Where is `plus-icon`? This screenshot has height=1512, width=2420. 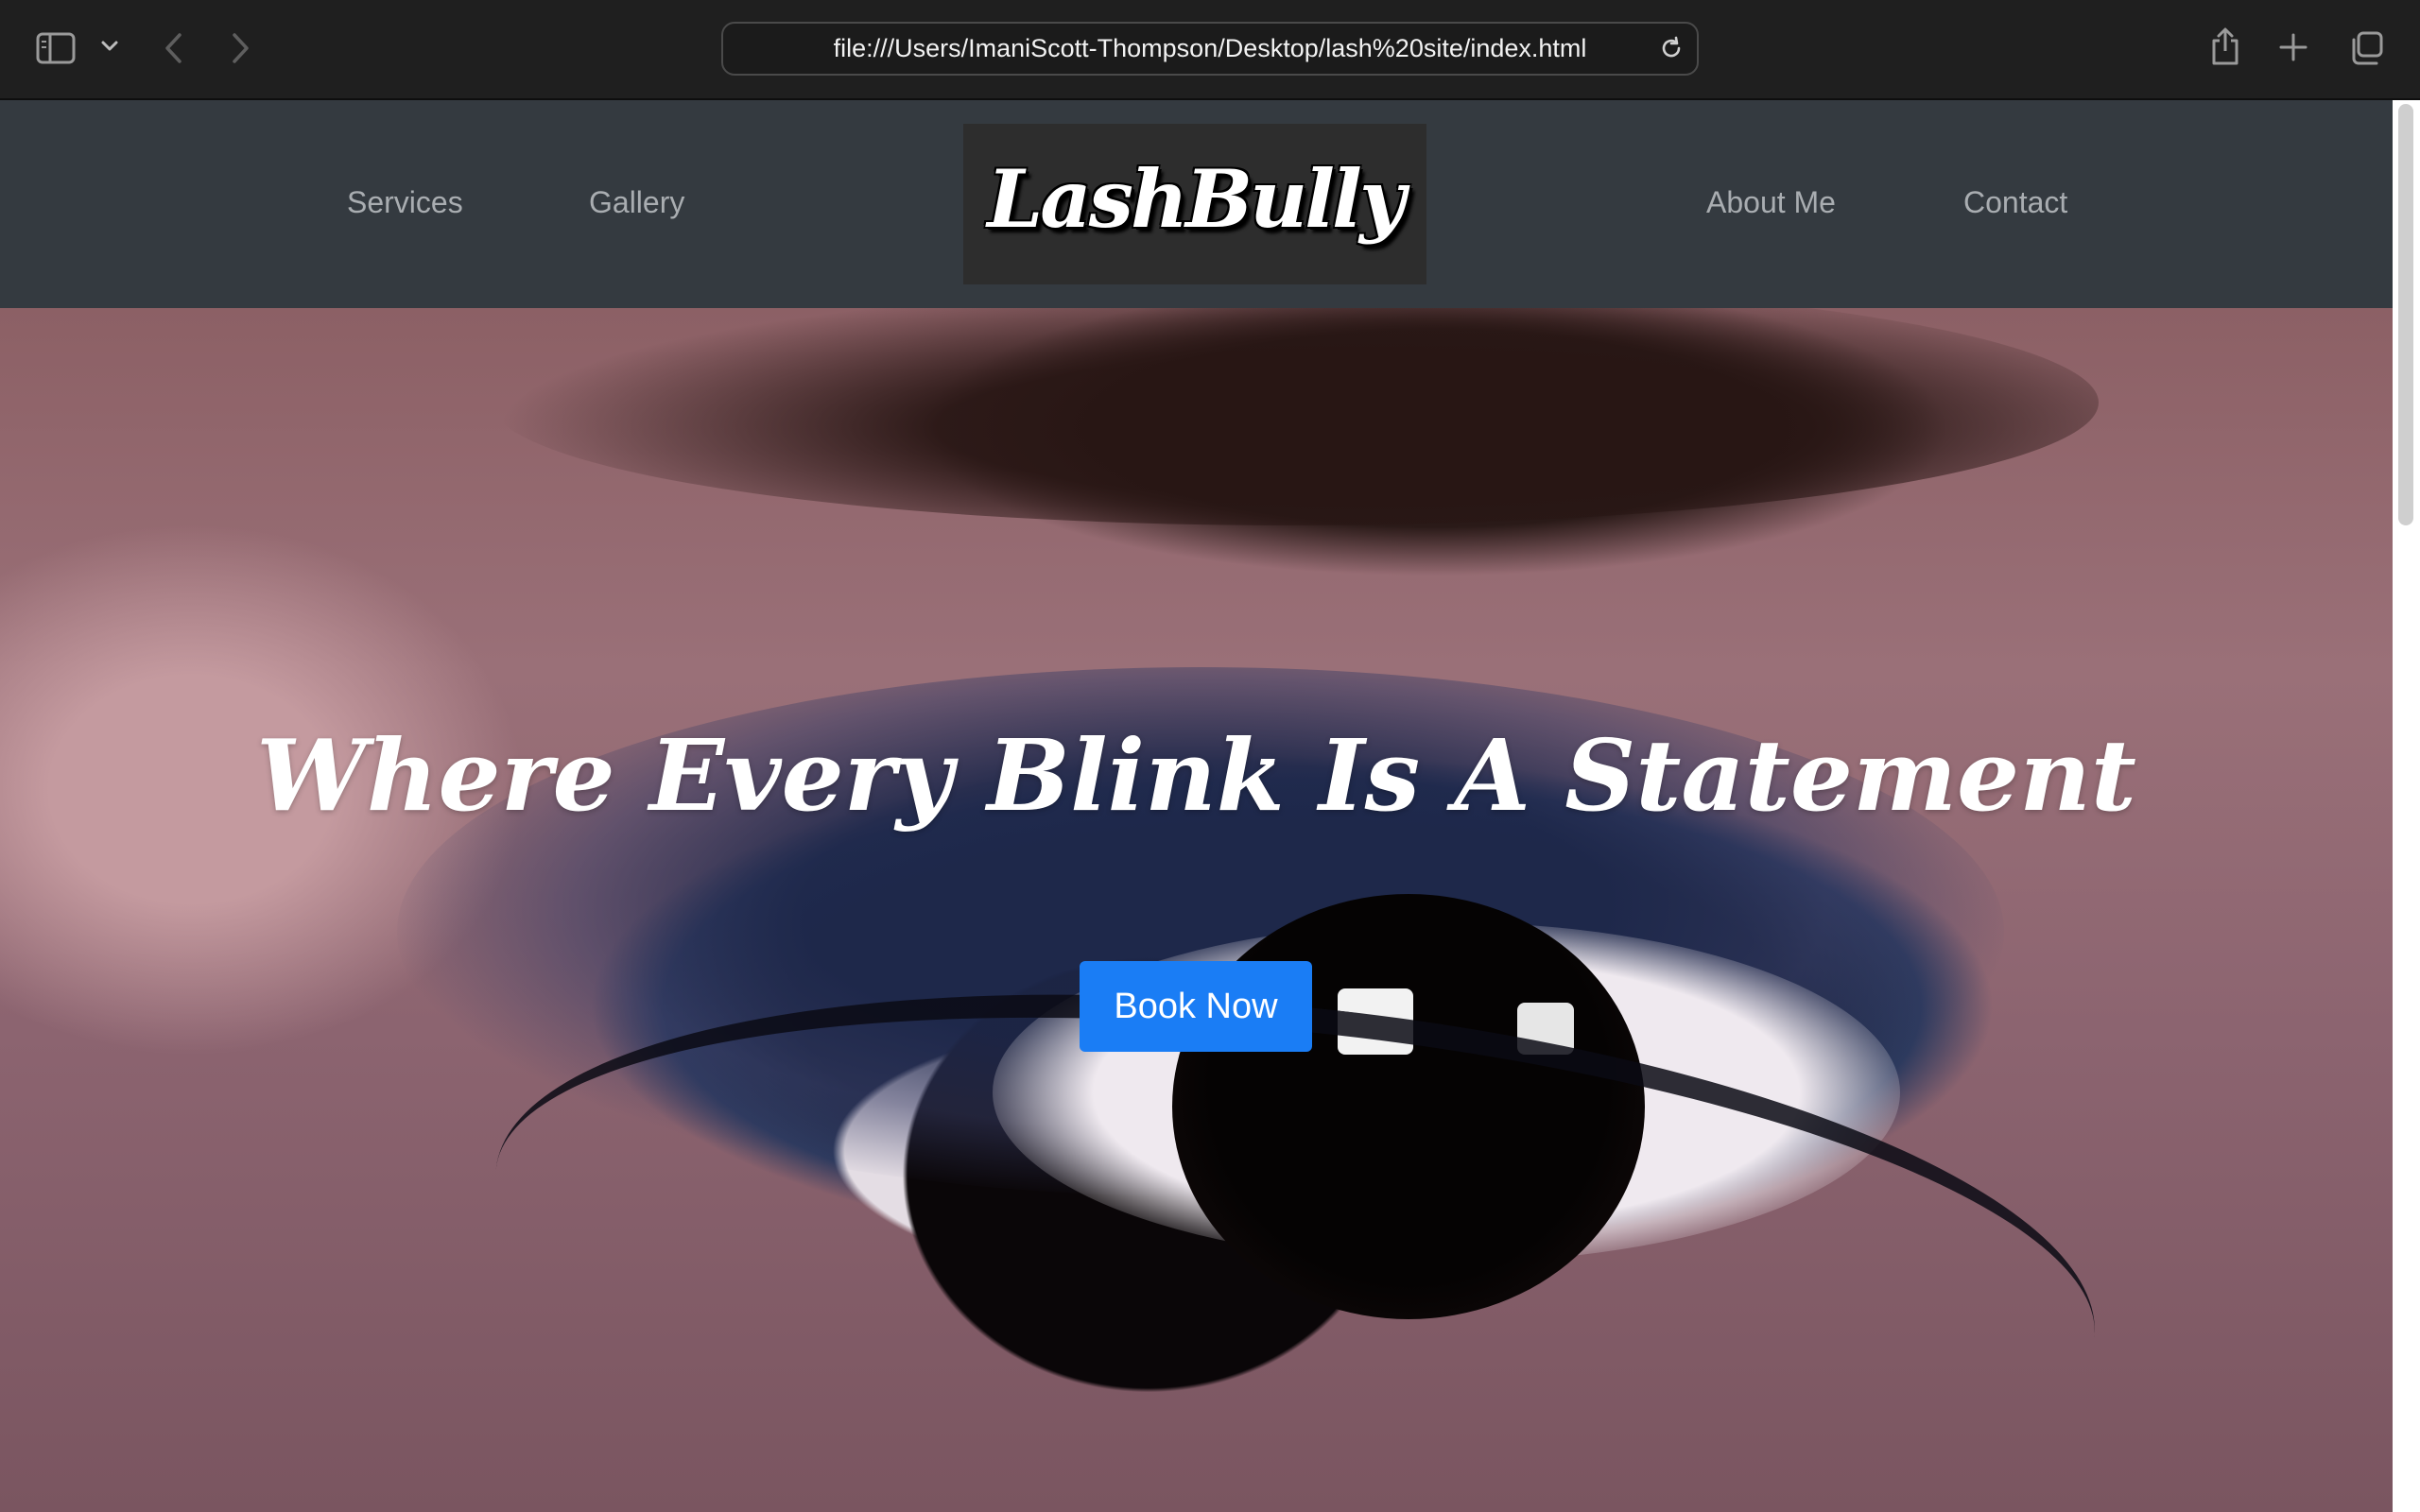
plus-icon is located at coordinates (2293, 47).